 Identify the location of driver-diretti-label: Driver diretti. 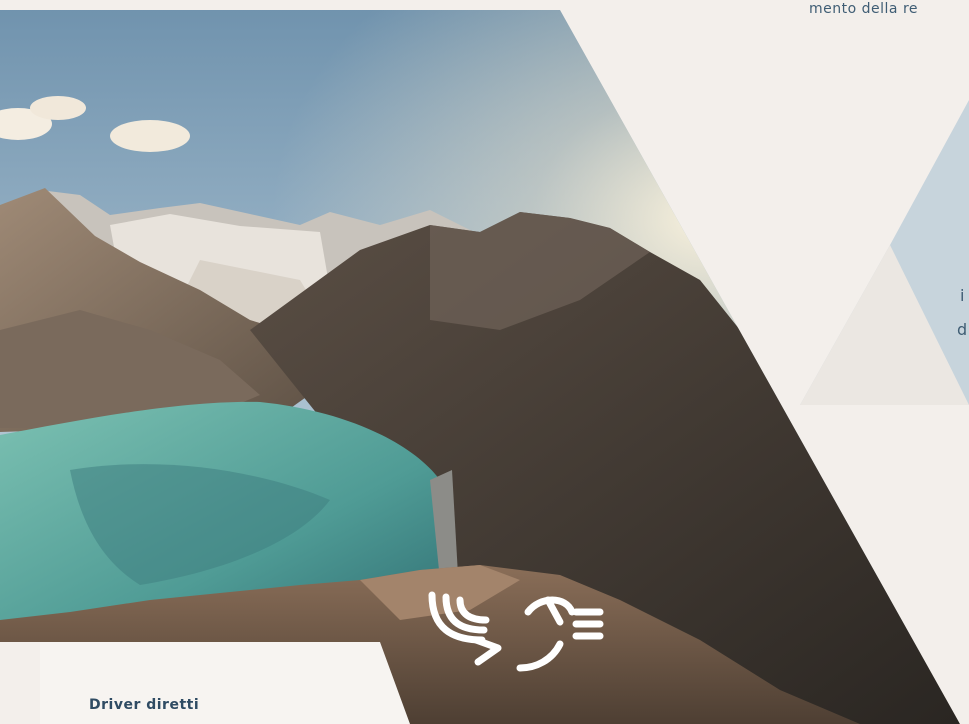
(144, 705).